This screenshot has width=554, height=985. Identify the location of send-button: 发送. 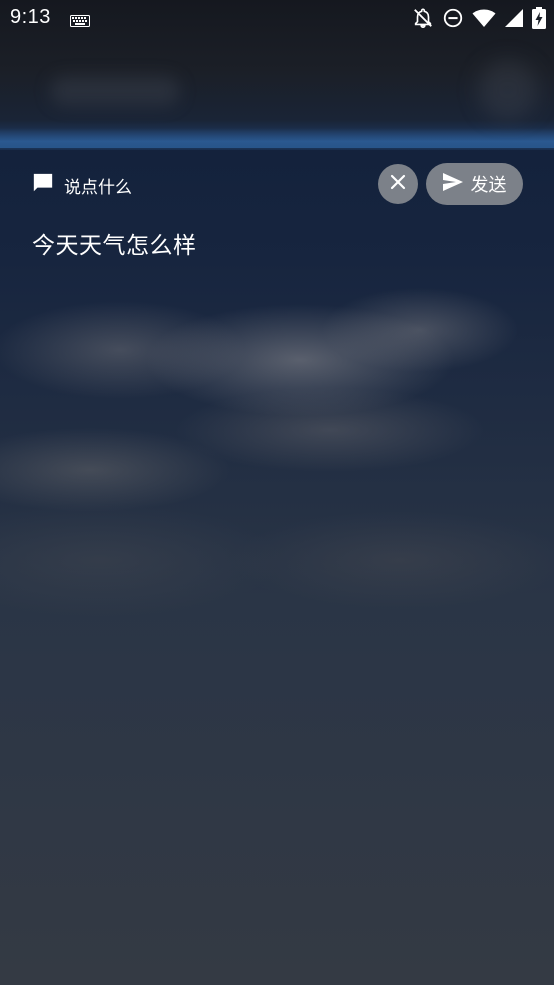
(474, 184).